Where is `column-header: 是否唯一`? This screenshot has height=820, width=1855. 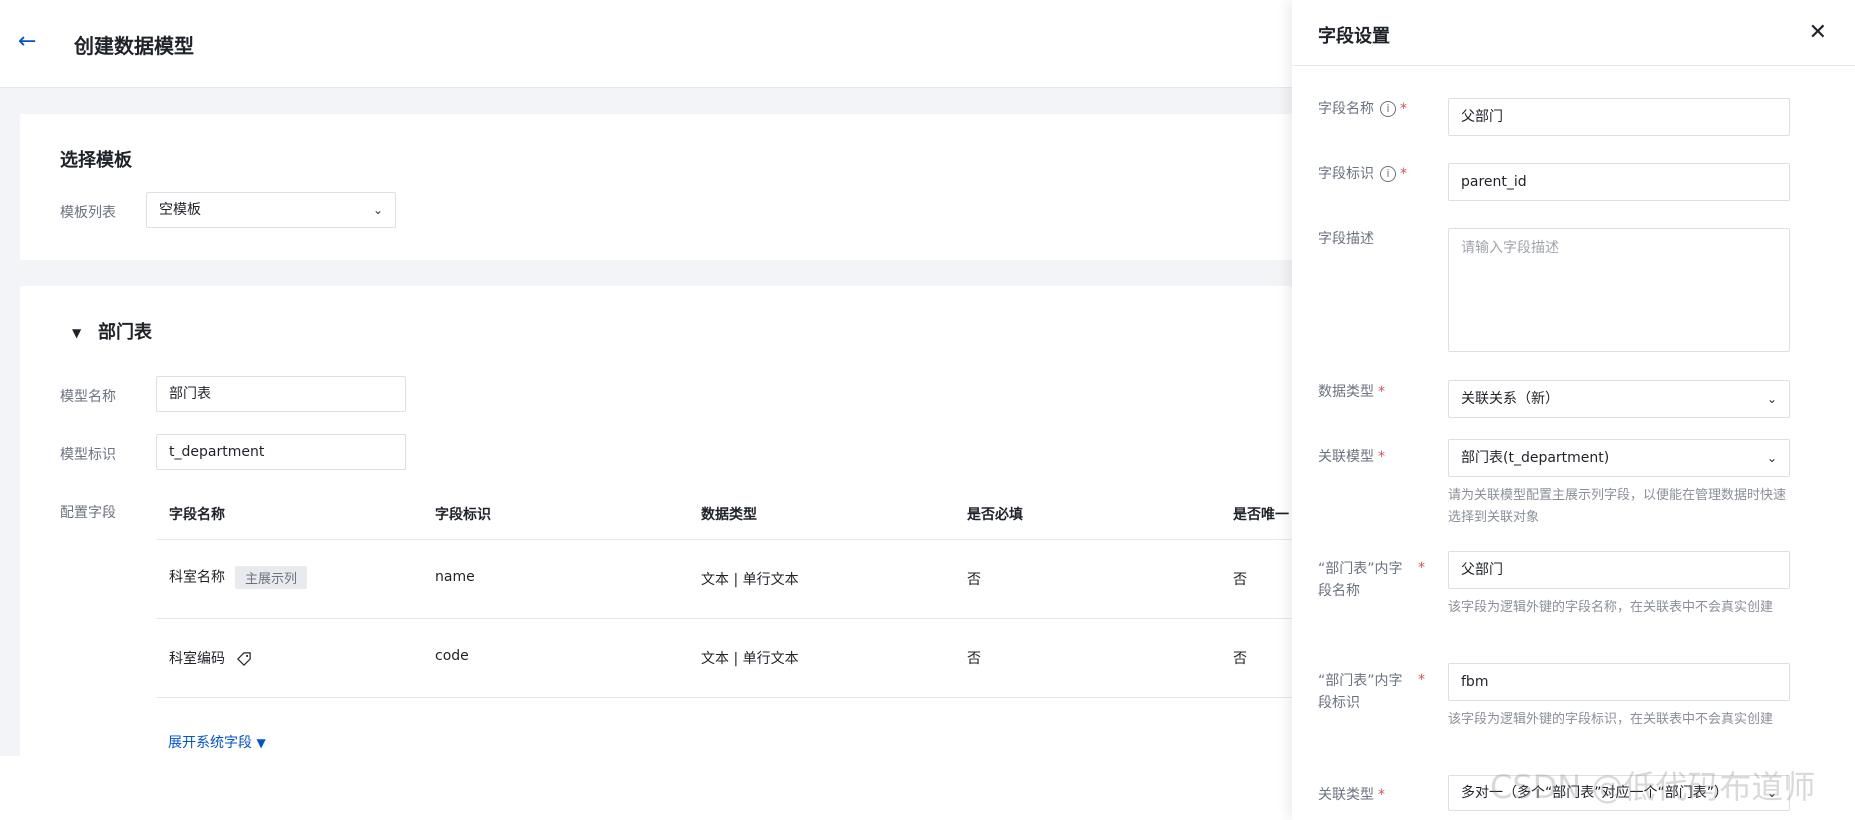
column-header: 是否唯一 is located at coordinates (1261, 515).